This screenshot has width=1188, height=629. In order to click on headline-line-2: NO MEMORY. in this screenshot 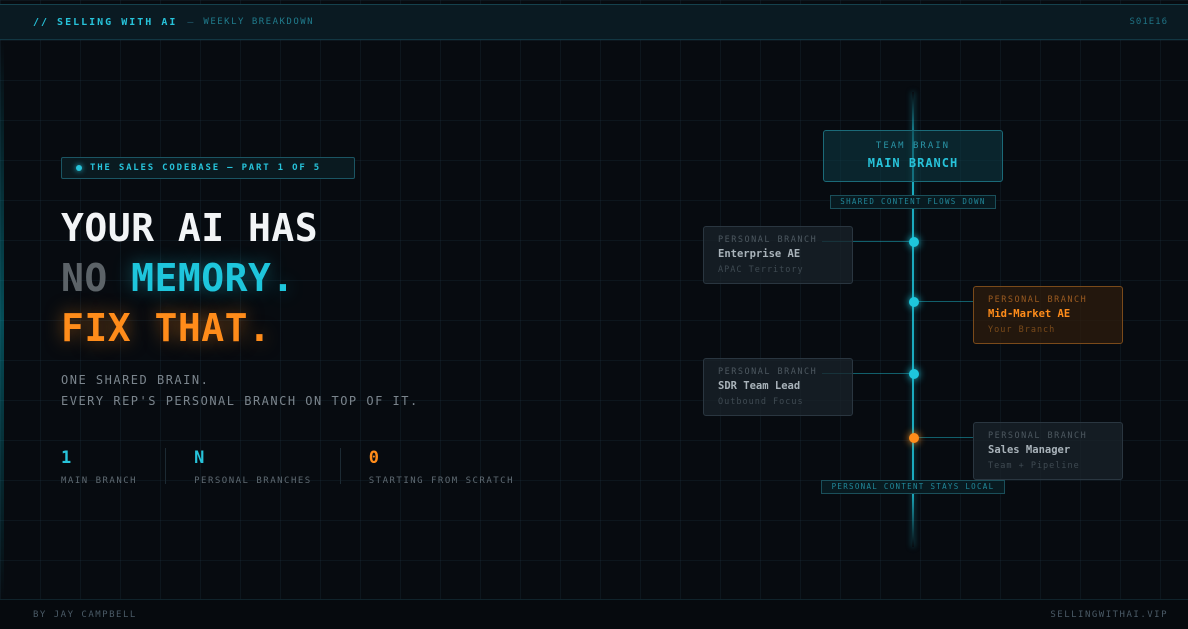, I will do `click(189, 278)`.